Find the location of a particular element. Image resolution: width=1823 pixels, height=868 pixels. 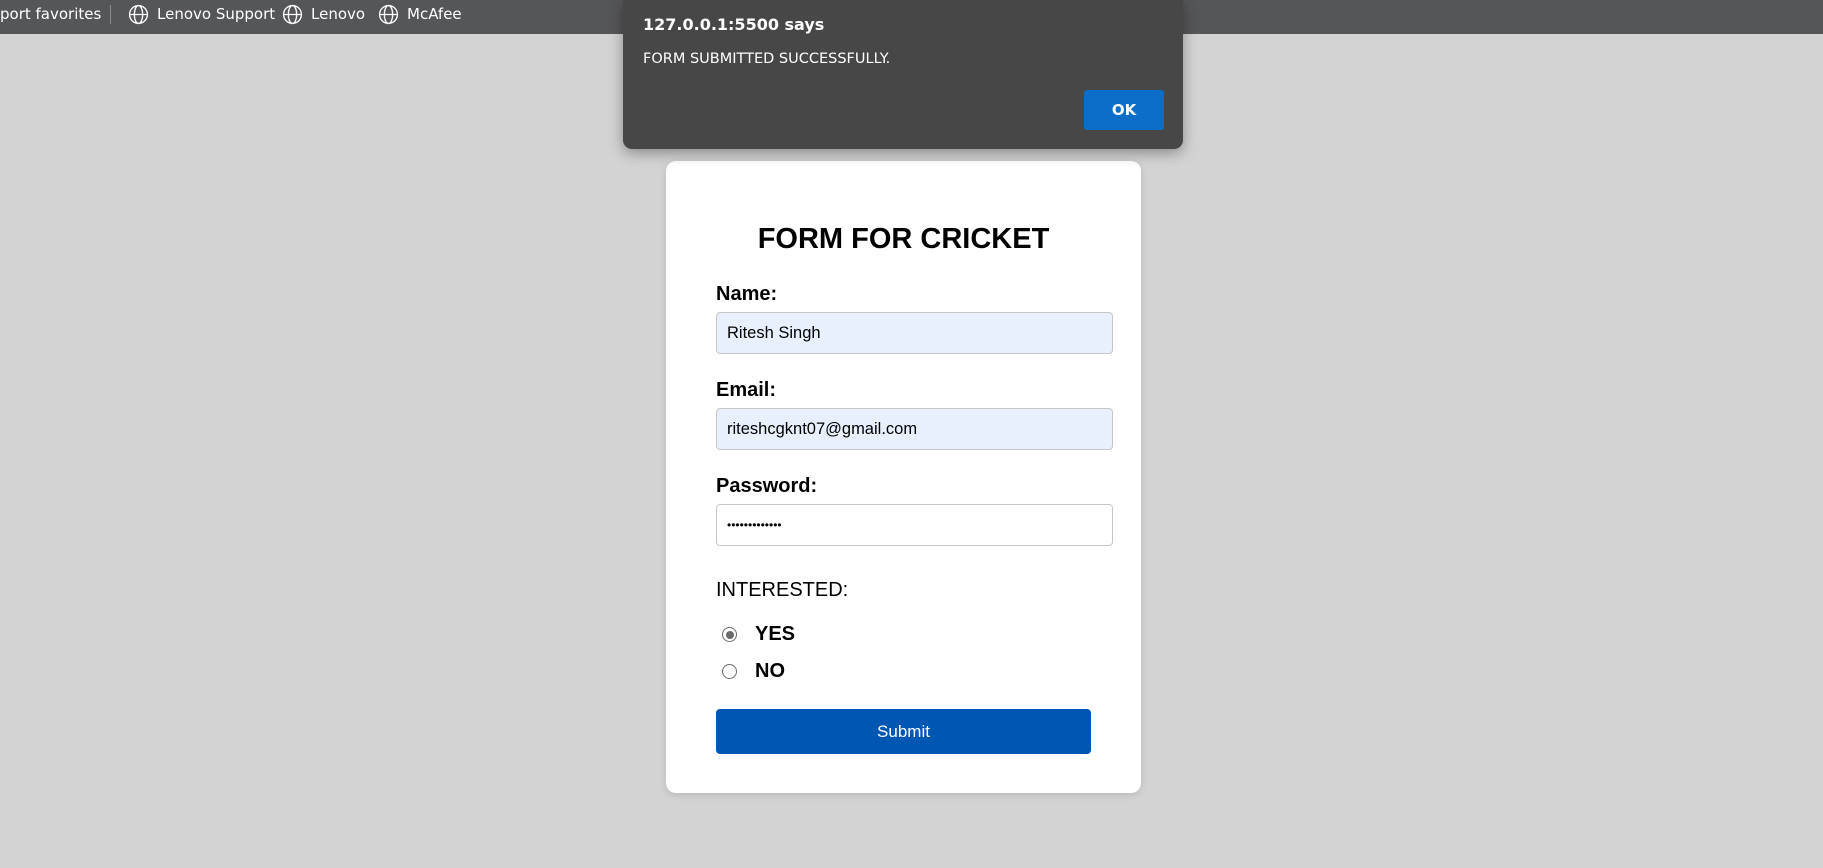

bookmark-label: port favorites is located at coordinates (51, 14).